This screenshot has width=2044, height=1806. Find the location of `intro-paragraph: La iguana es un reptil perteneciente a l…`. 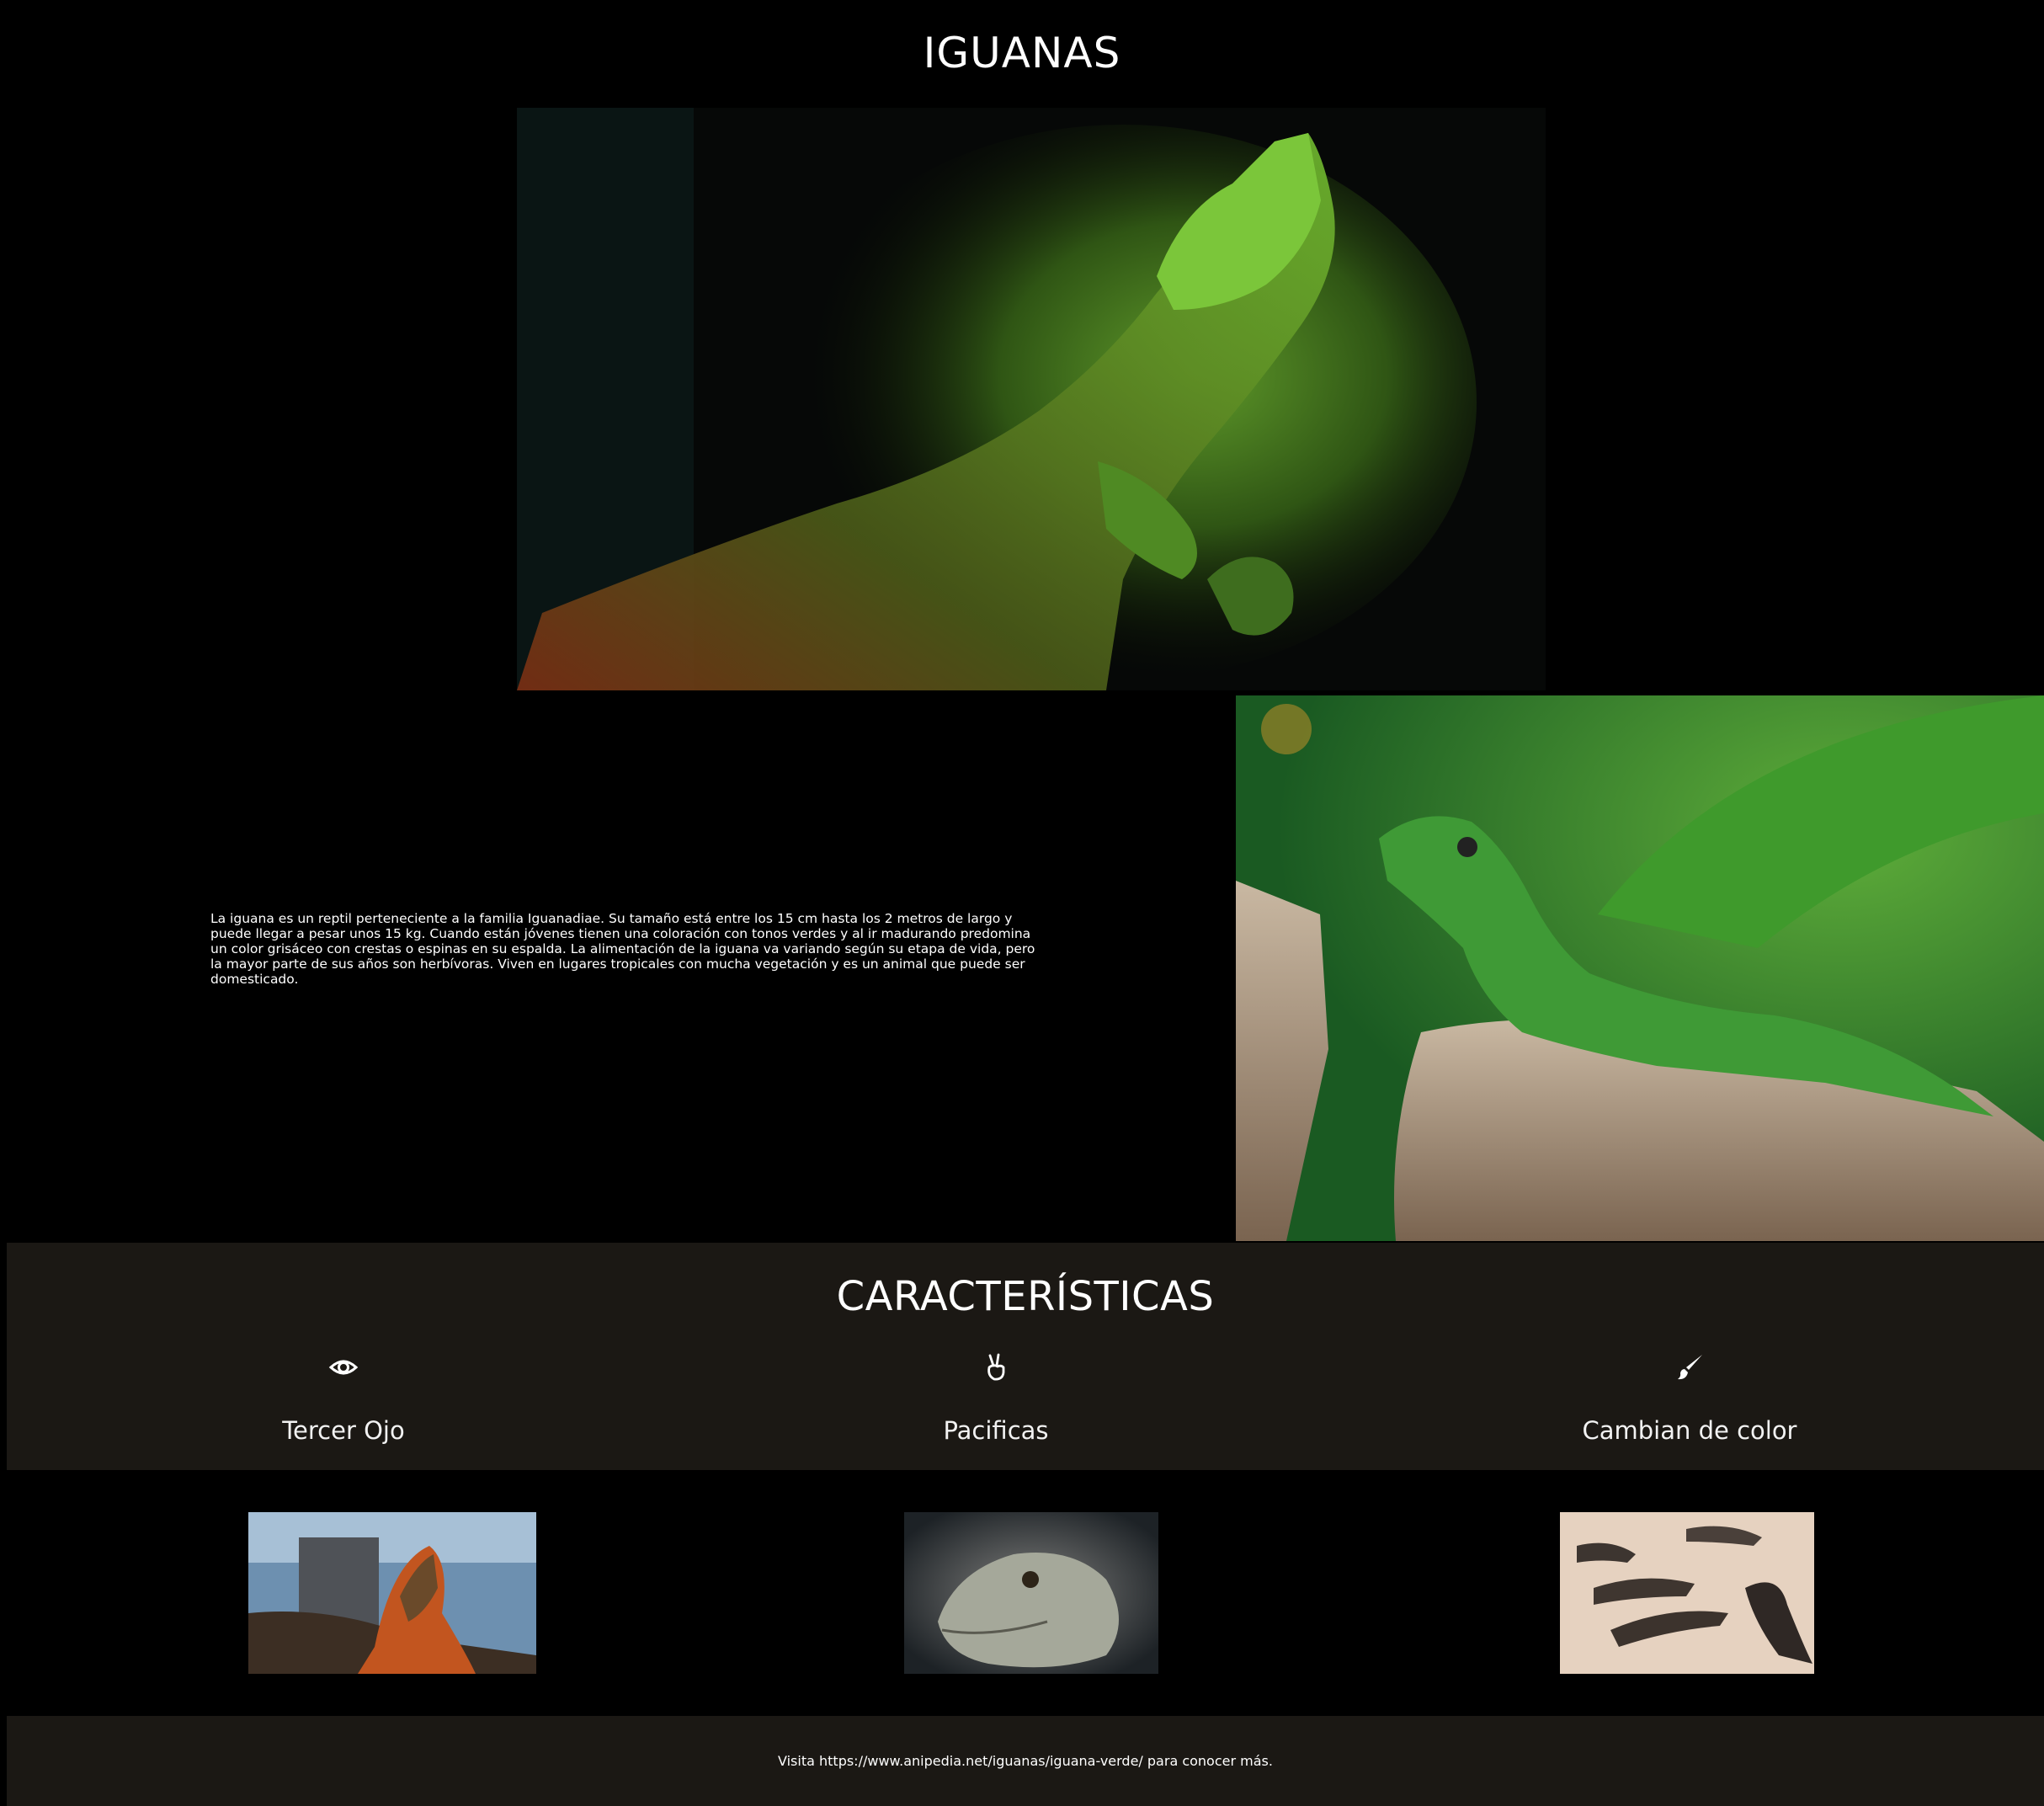

intro-paragraph: La iguana es un reptil perteneciente a l… is located at coordinates (622, 949).